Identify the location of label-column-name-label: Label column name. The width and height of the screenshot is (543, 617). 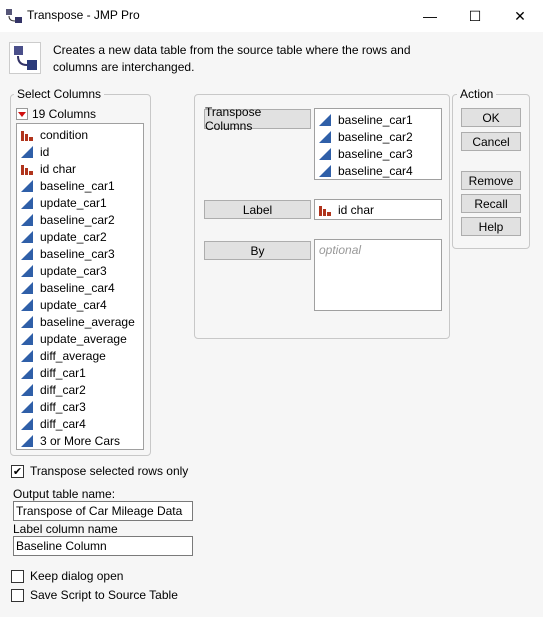
(65, 529).